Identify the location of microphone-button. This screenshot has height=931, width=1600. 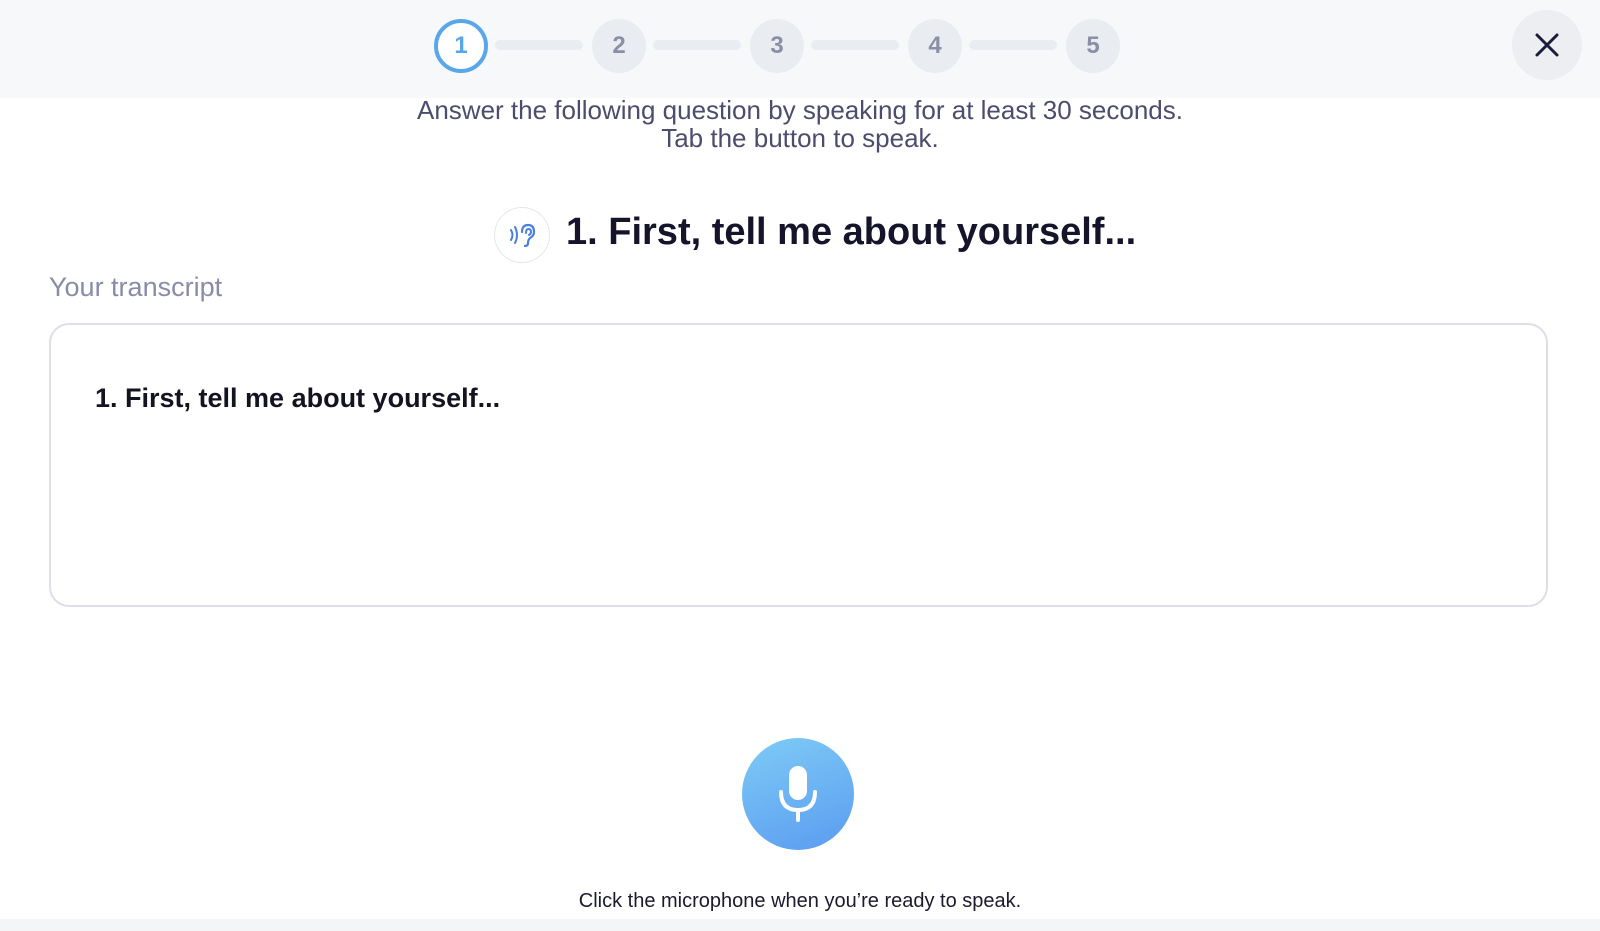
(798, 794).